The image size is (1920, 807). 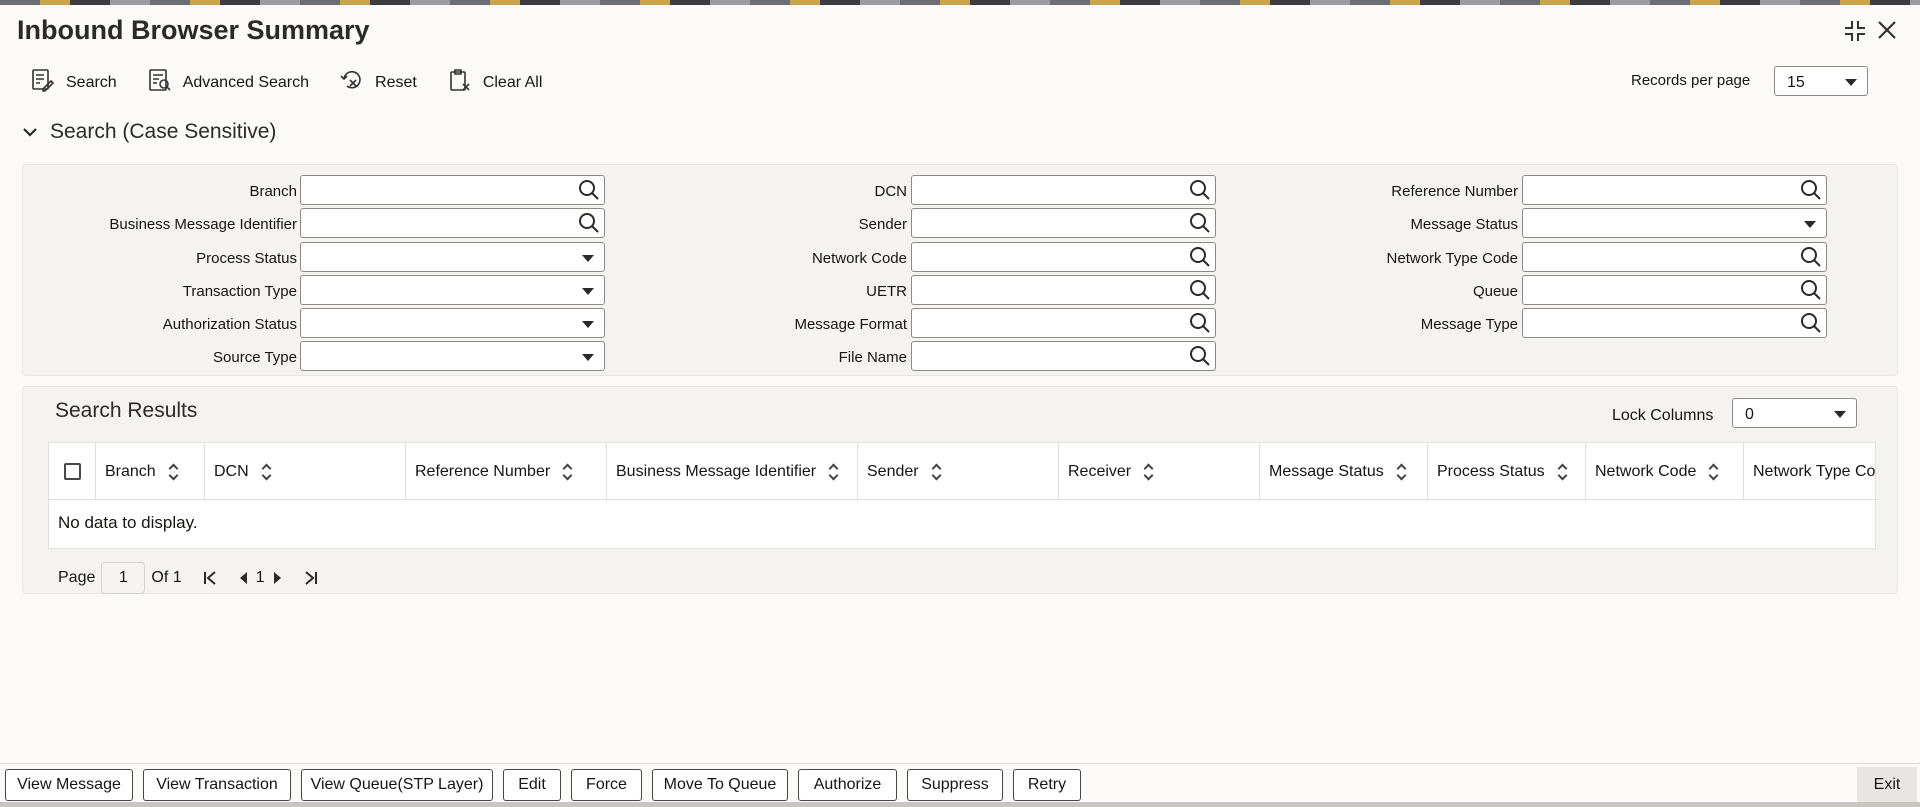 What do you see at coordinates (1674, 257) in the screenshot?
I see `network-type-code-field` at bounding box center [1674, 257].